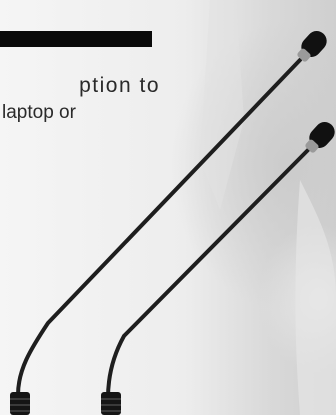 Image resolution: width=336 pixels, height=415 pixels. Describe the element at coordinates (80, 99) in the screenshot. I see `caption-text: ption to laptop or` at that location.